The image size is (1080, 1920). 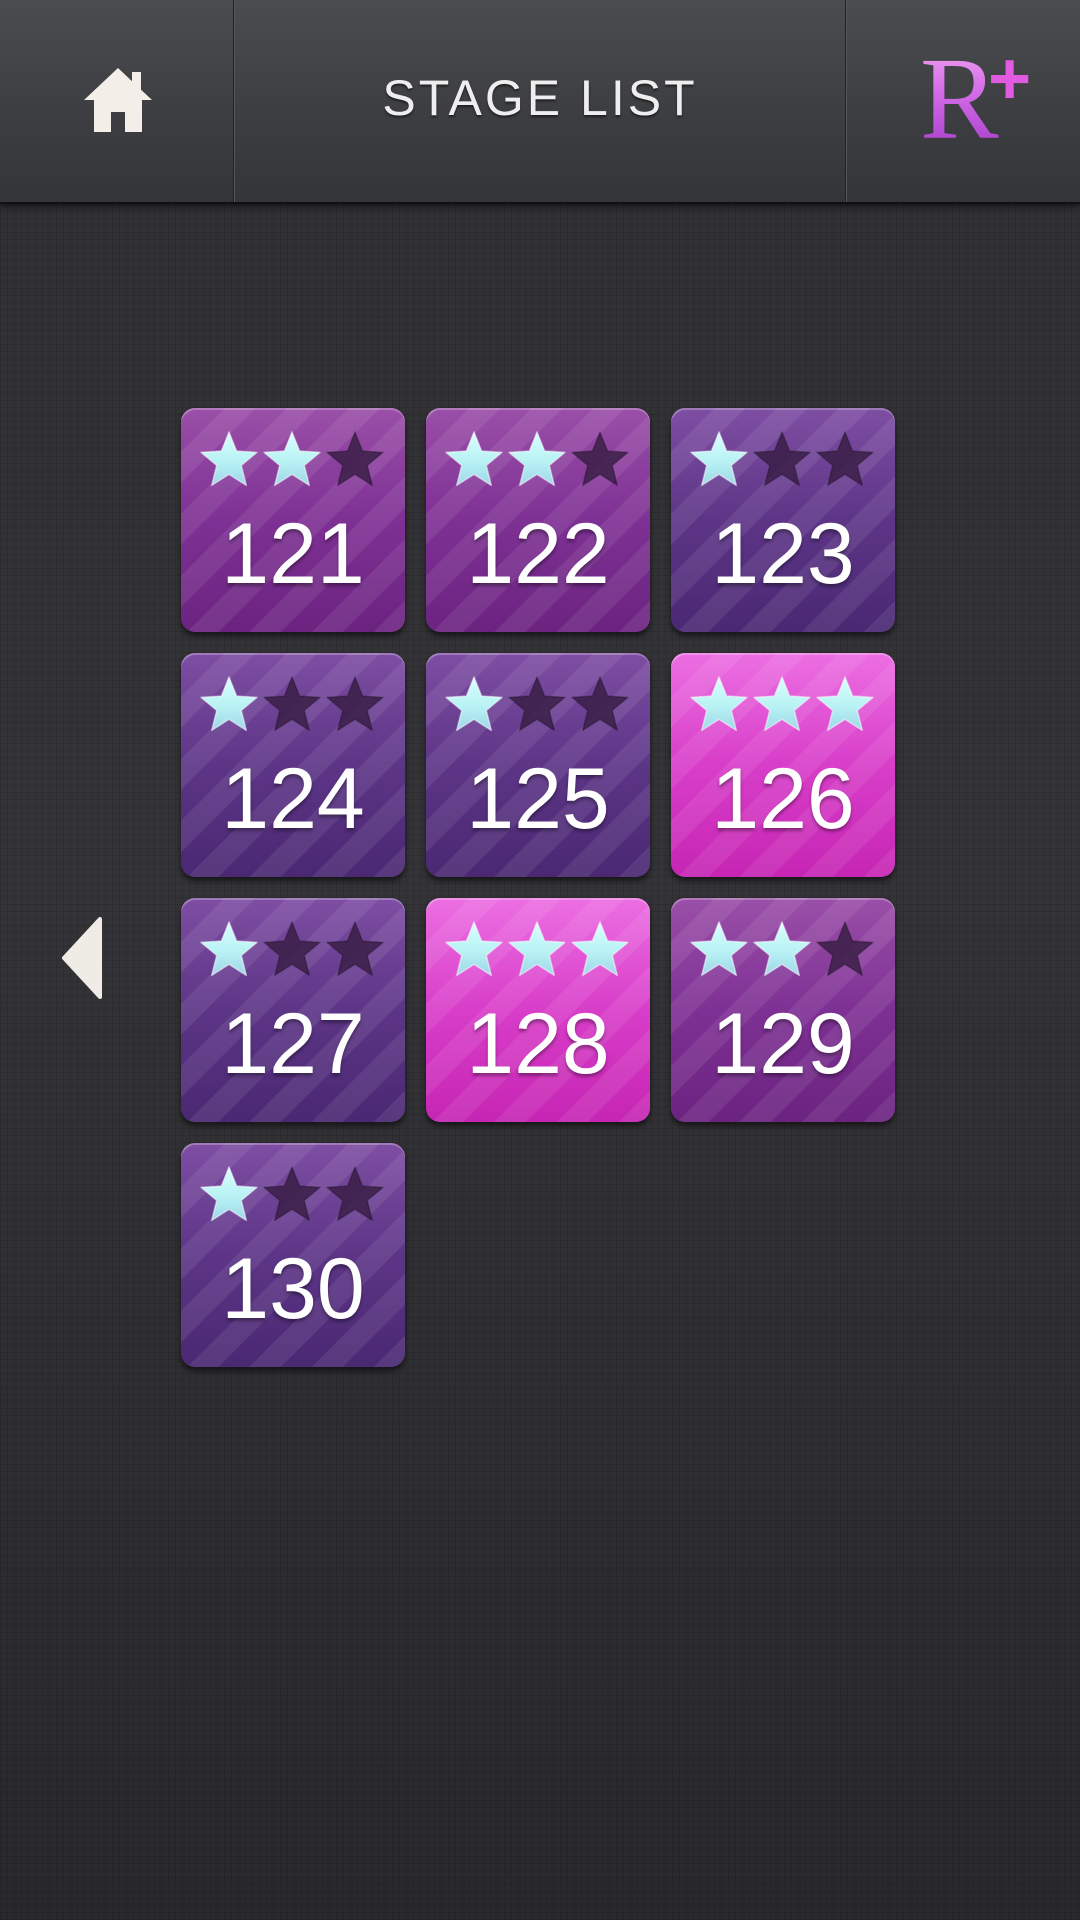 What do you see at coordinates (959, 98) in the screenshot?
I see `app-logo-letter: R` at bounding box center [959, 98].